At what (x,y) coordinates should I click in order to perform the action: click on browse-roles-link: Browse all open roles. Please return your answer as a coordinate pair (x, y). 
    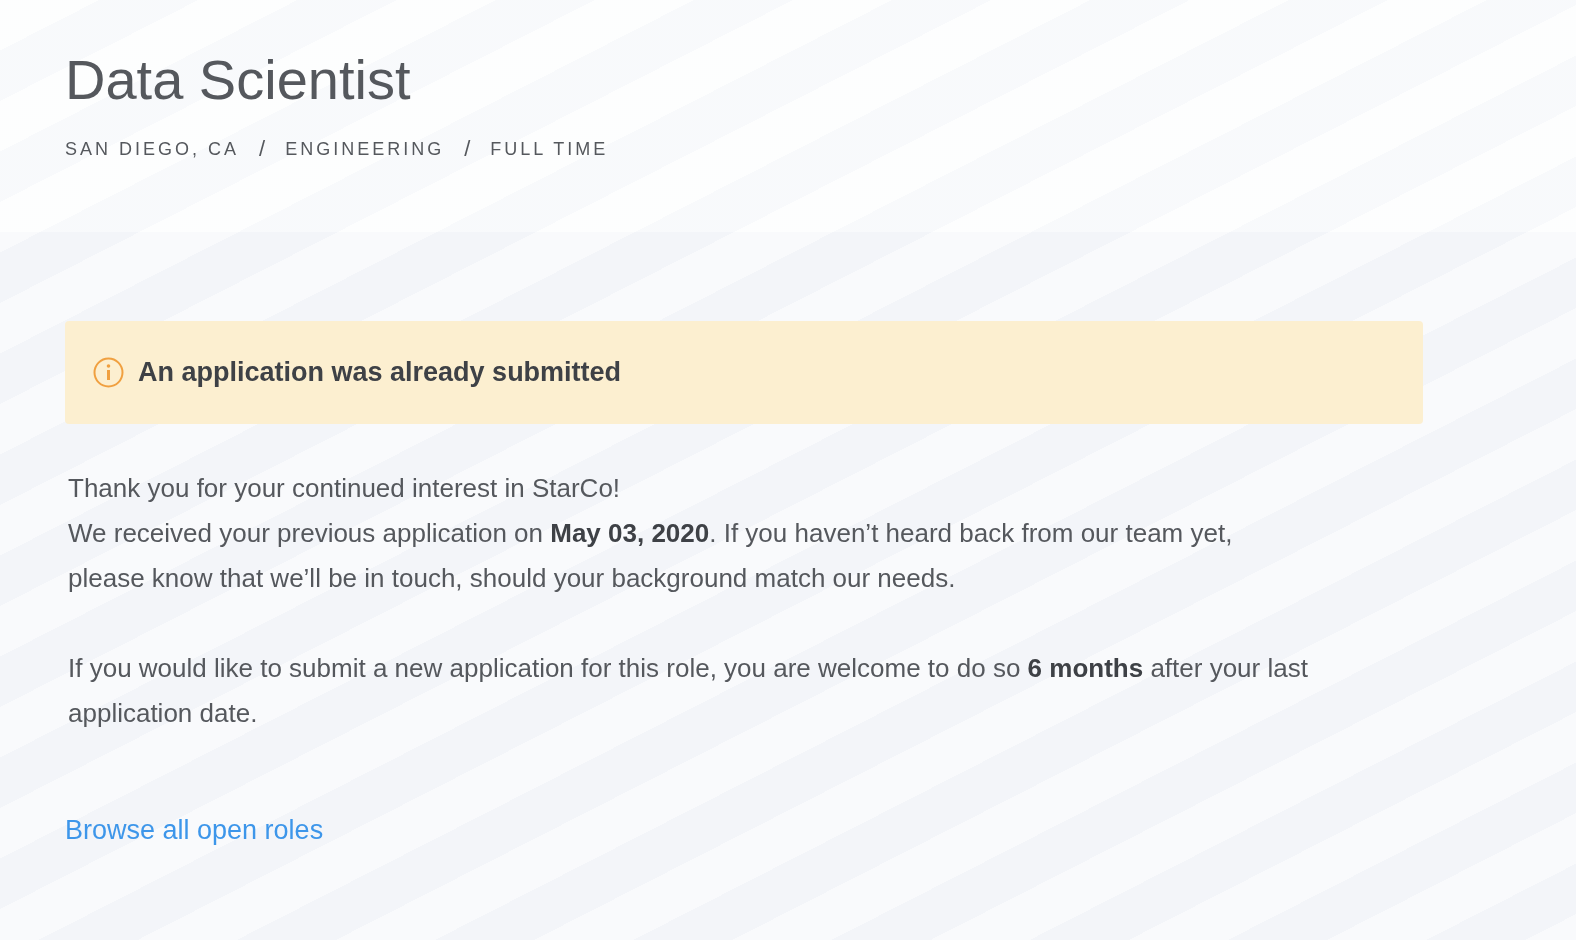
    Looking at the image, I should click on (194, 830).